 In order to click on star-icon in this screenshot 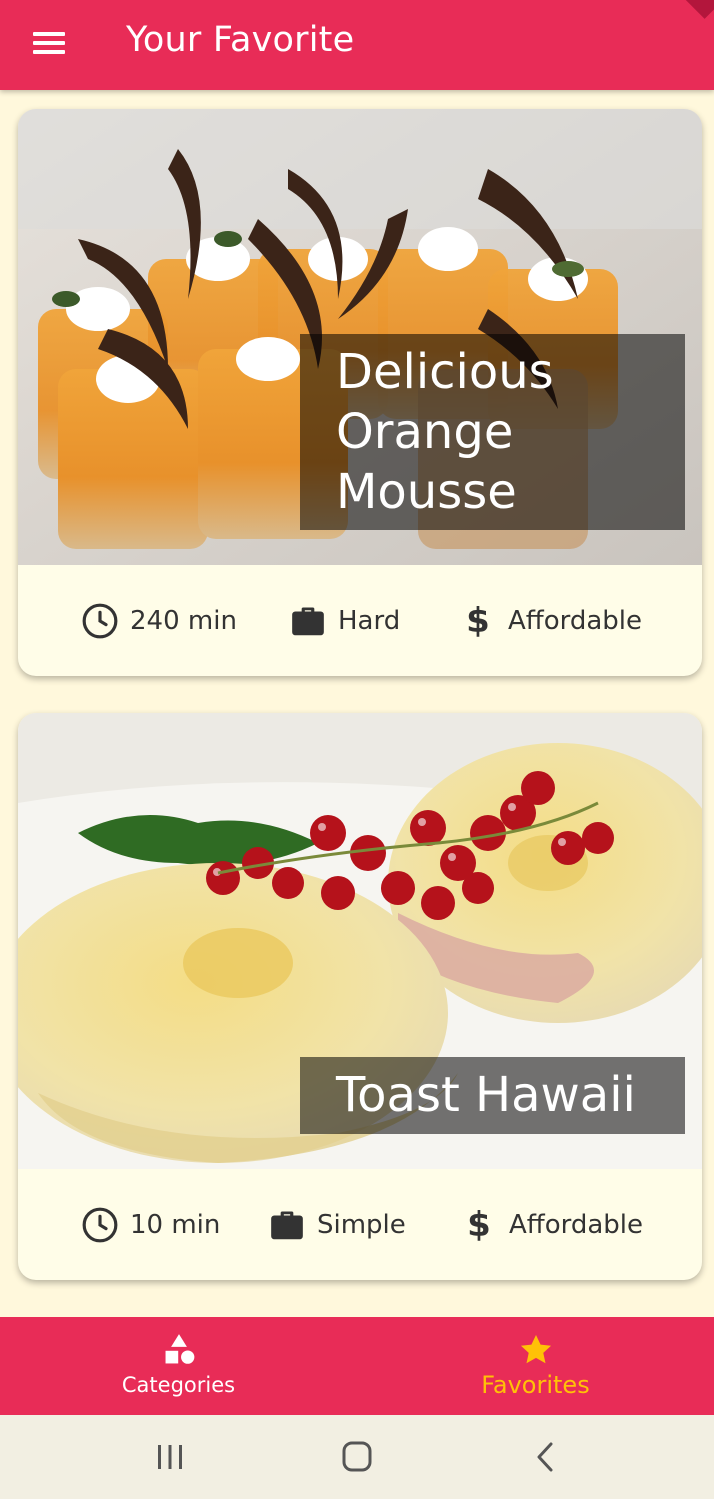, I will do `click(535, 1349)`.